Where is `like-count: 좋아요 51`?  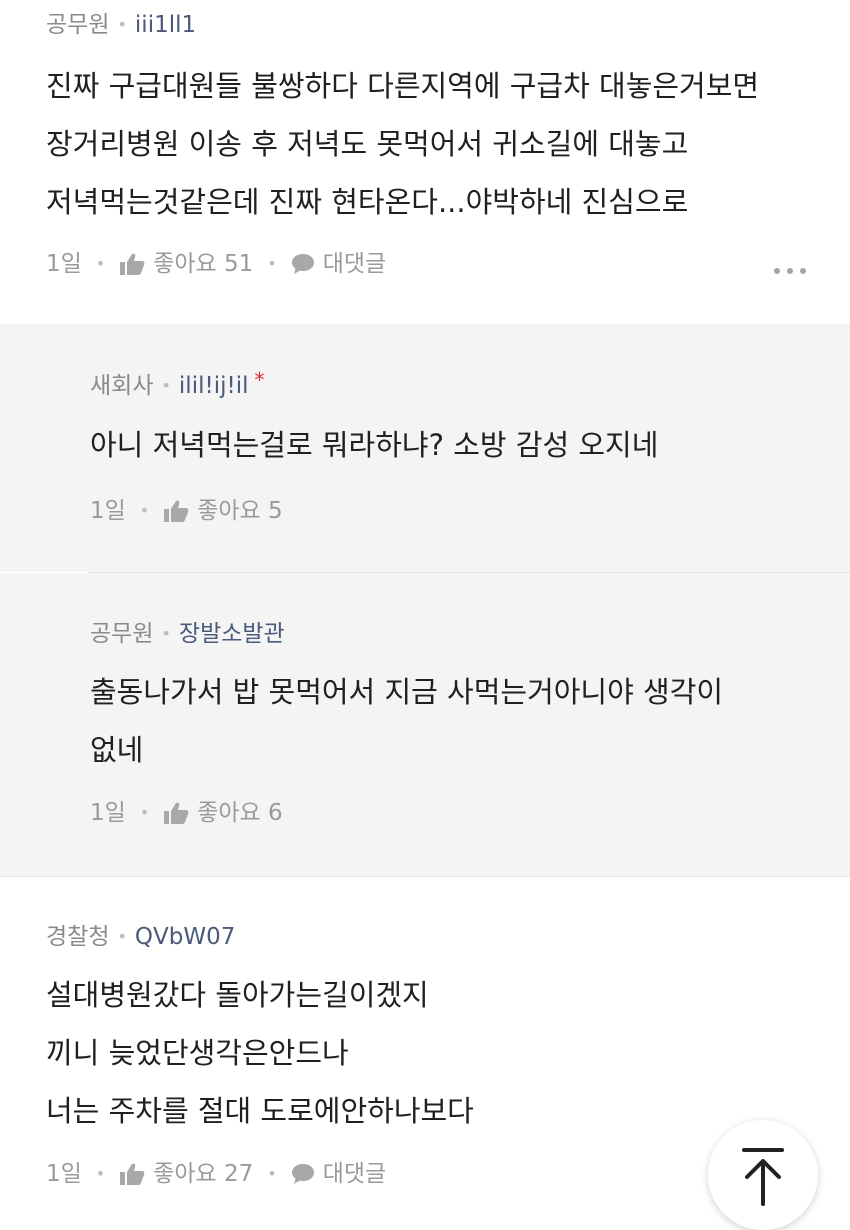 like-count: 좋아요 51 is located at coordinates (203, 264).